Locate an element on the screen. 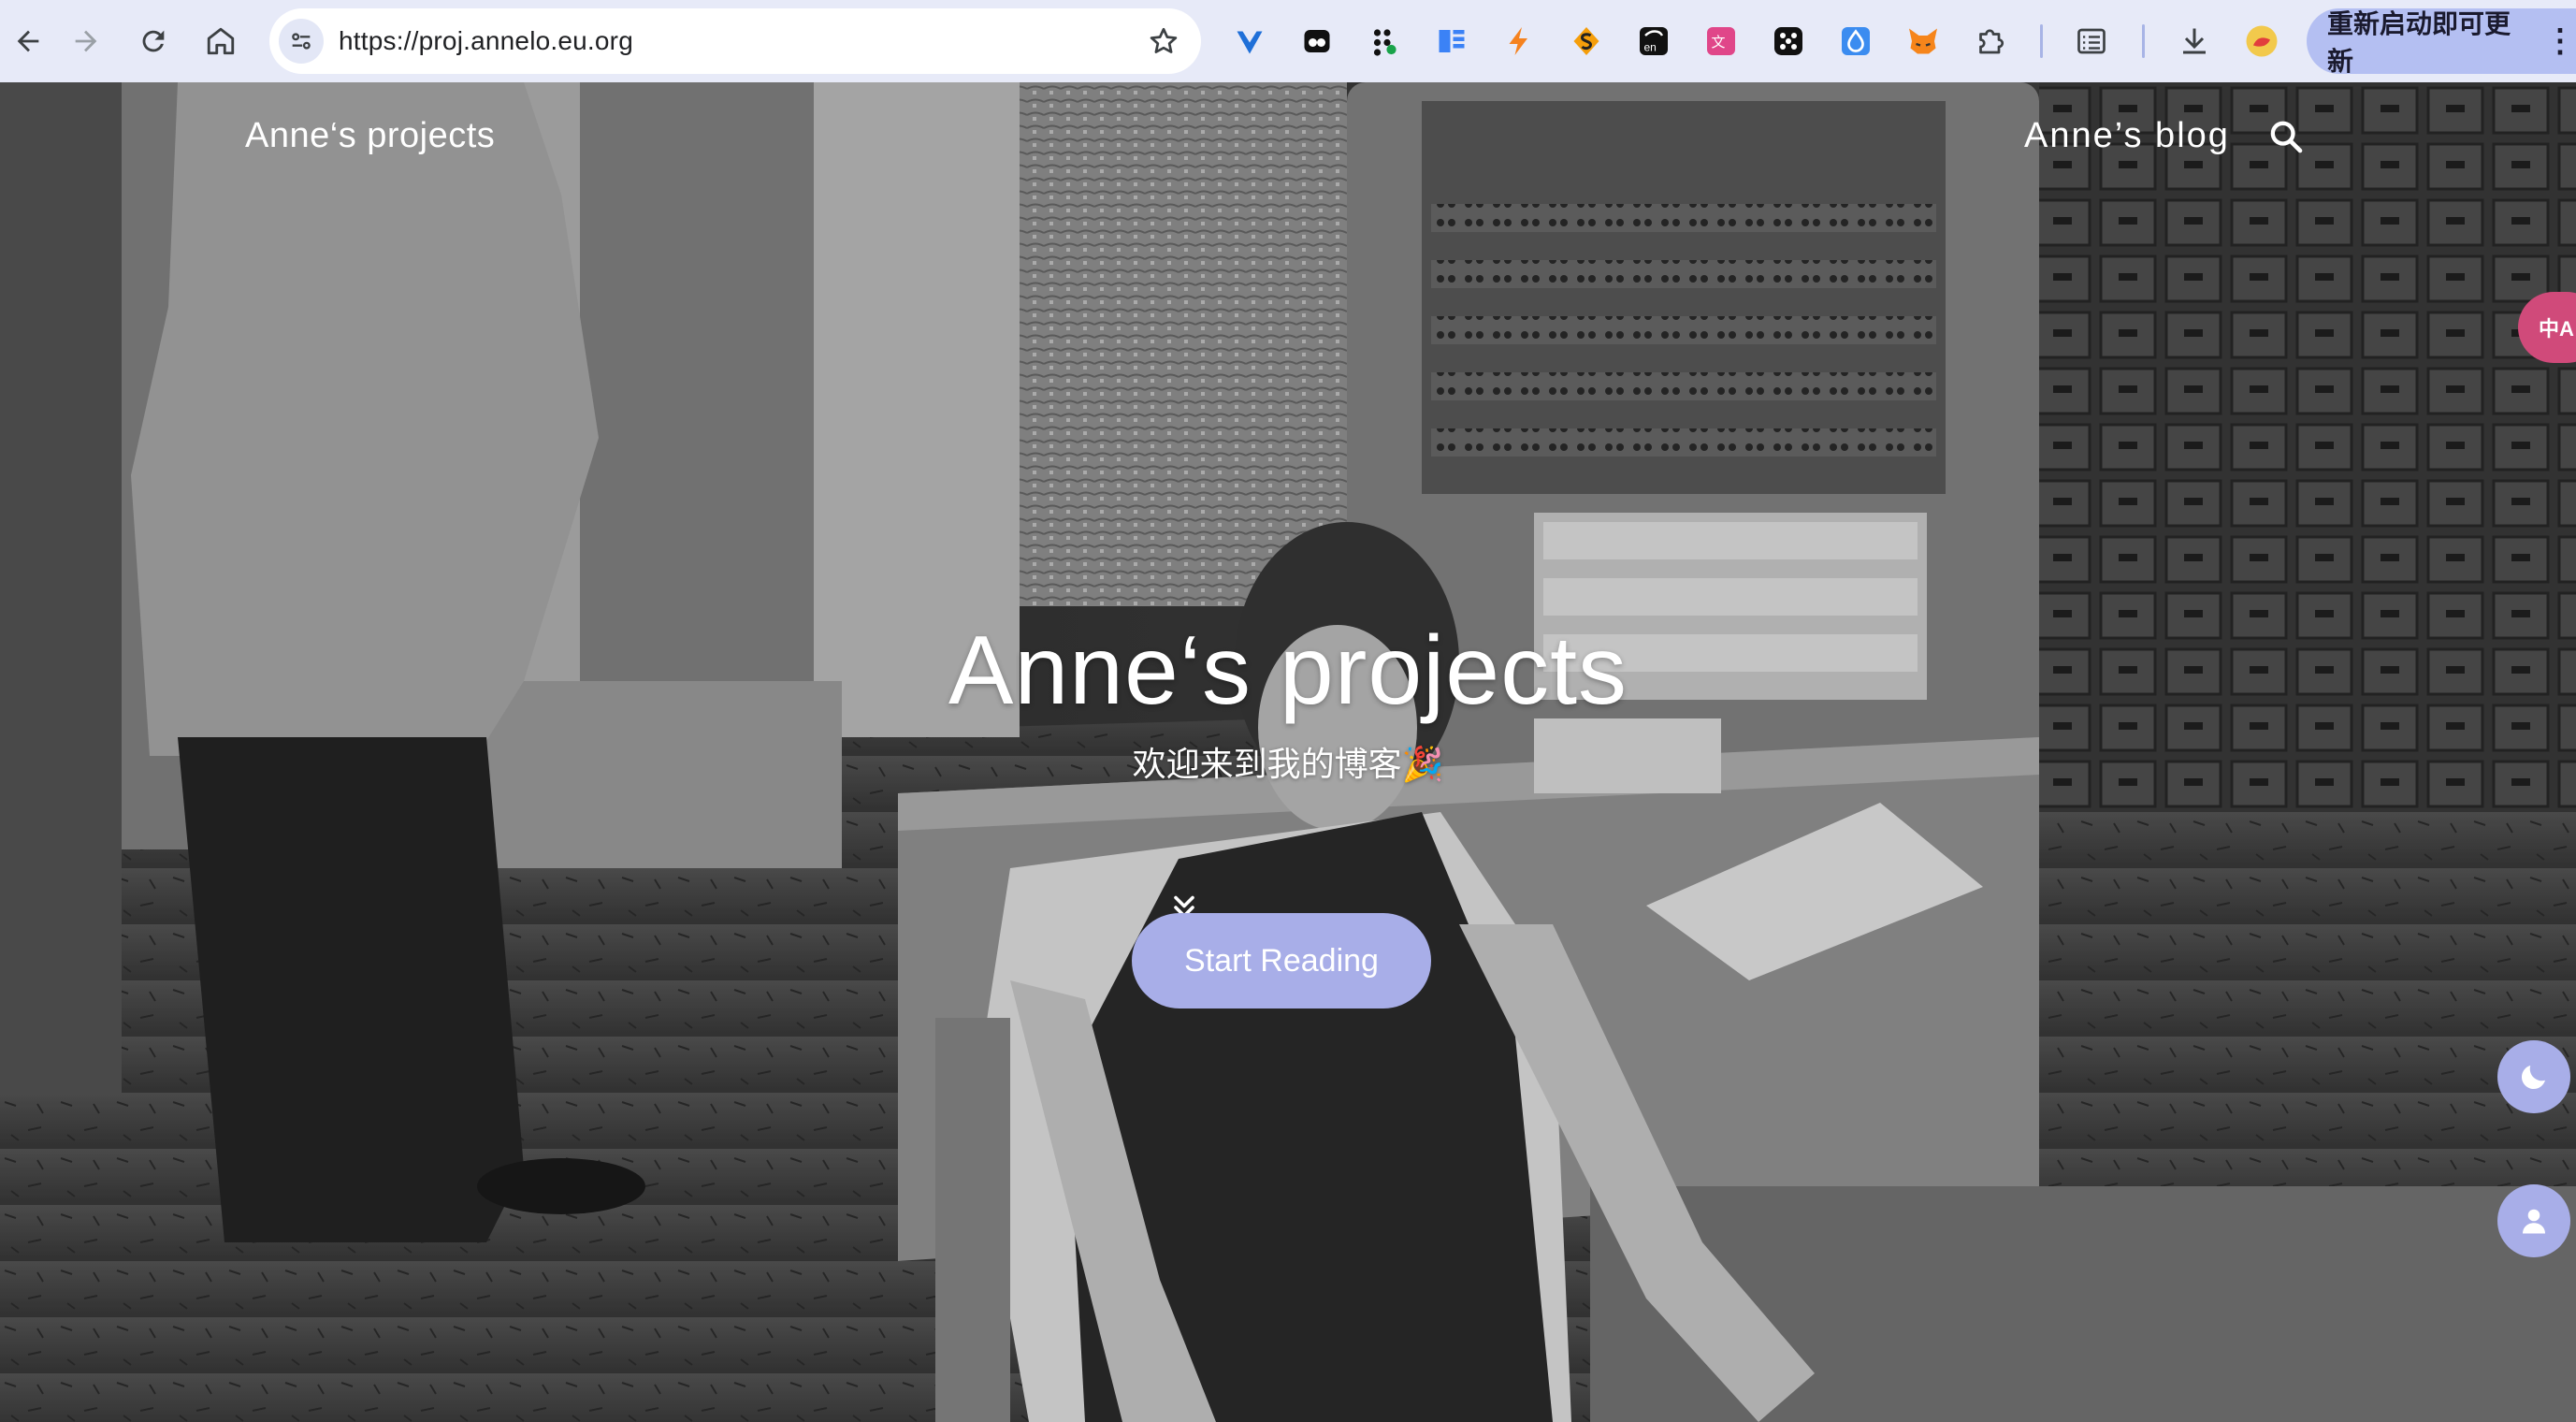 The height and width of the screenshot is (1422, 2576). translate-en-extension-icon: en is located at coordinates (1654, 41).